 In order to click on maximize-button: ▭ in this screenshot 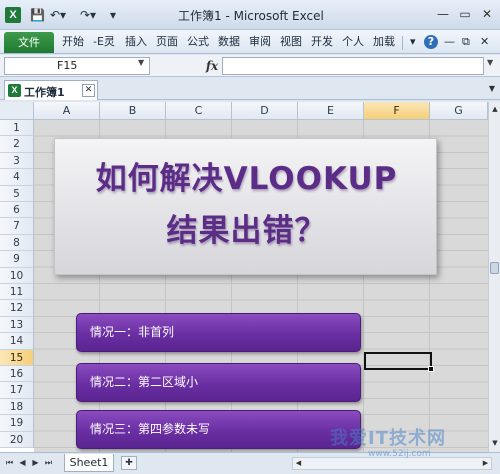, I will do `click(465, 14)`.